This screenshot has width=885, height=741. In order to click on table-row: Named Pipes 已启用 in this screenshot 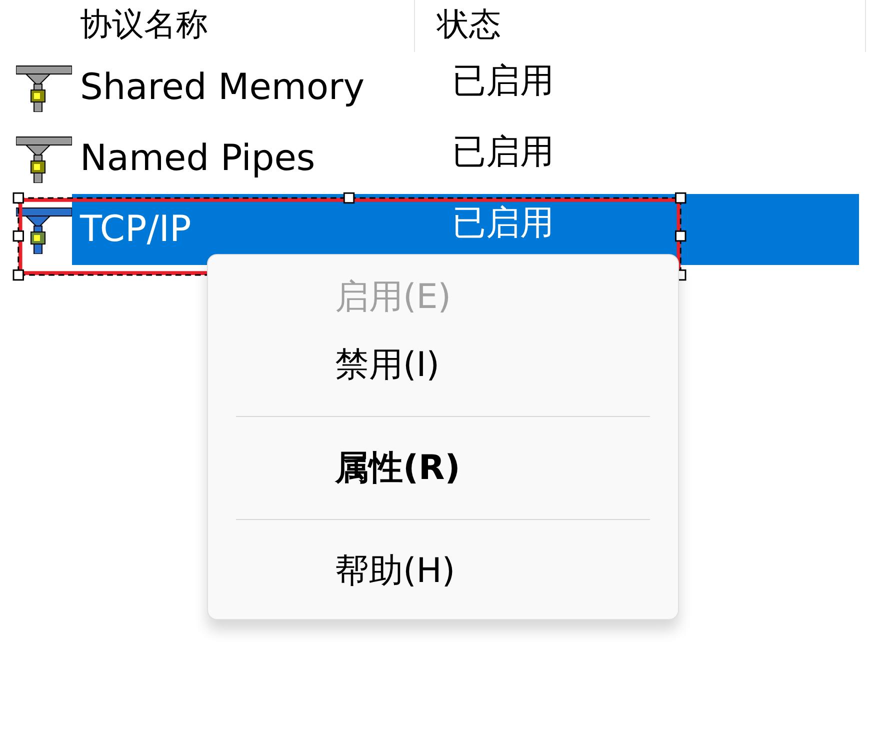, I will do `click(465, 158)`.